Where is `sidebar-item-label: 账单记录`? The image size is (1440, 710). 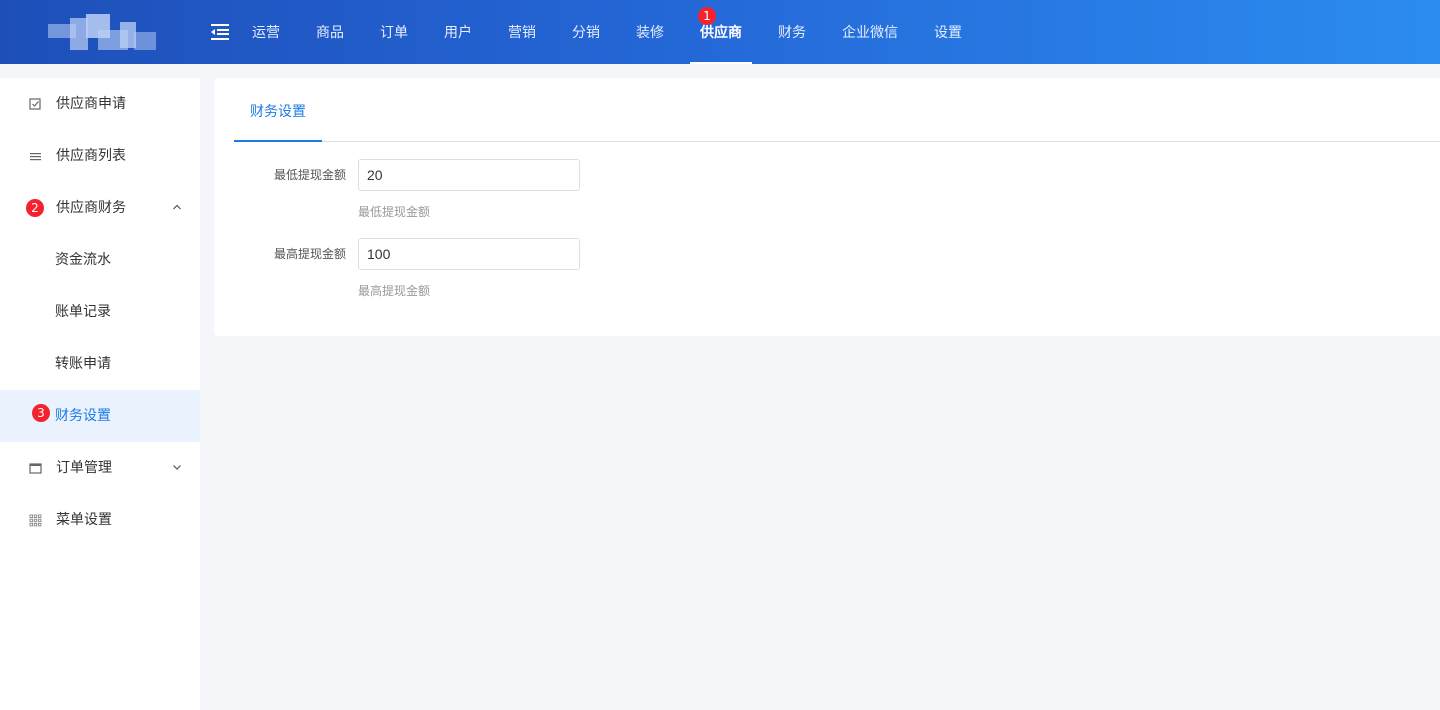 sidebar-item-label: 账单记录 is located at coordinates (83, 312).